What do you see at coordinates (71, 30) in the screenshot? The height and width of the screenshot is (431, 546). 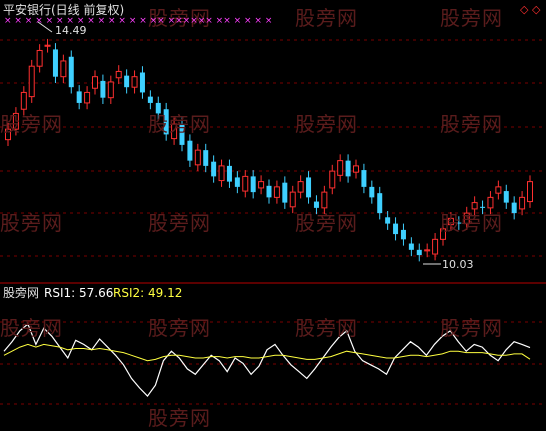 I see `high-price-label: 14.49` at bounding box center [71, 30].